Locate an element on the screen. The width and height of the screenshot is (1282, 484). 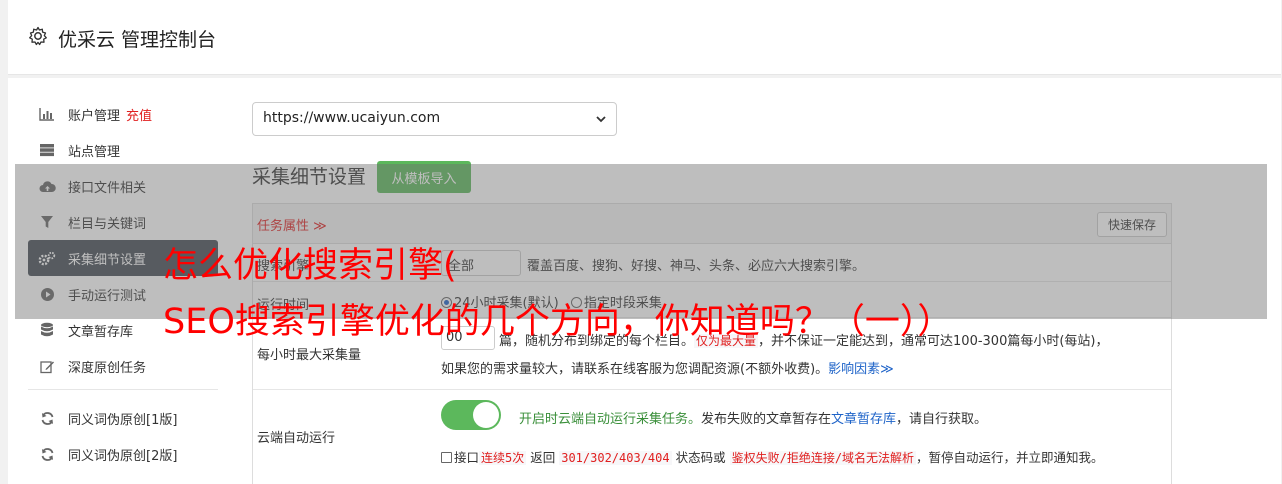
pause-cb-label: 接口 is located at coordinates (467, 457).